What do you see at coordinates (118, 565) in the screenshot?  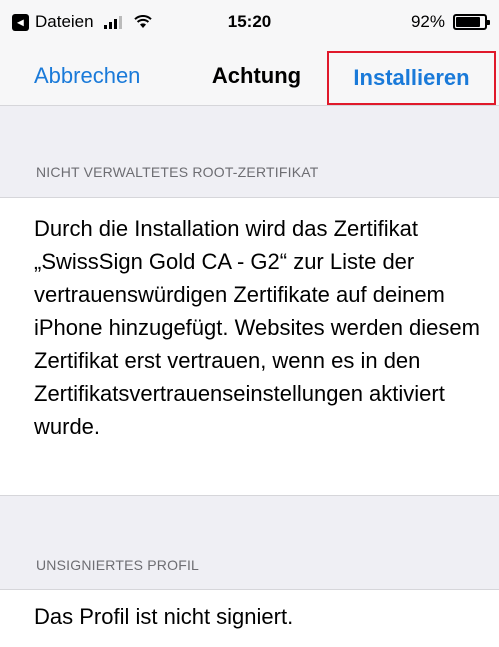 I see `section-header-unsigned-profile: UNSIGNIERTES PROFIL` at bounding box center [118, 565].